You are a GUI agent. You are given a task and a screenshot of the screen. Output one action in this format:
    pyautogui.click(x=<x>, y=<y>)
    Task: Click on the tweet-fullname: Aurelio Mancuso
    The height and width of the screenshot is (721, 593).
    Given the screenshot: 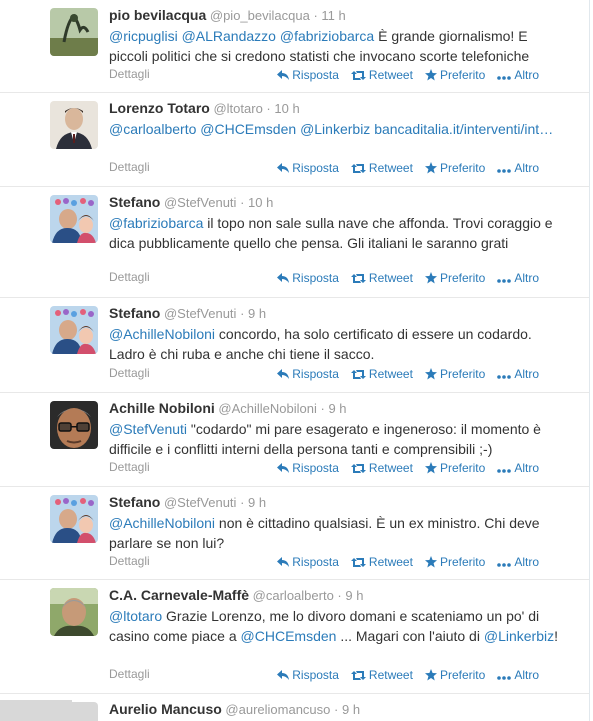 What is the action you would take?
    pyautogui.click(x=165, y=709)
    